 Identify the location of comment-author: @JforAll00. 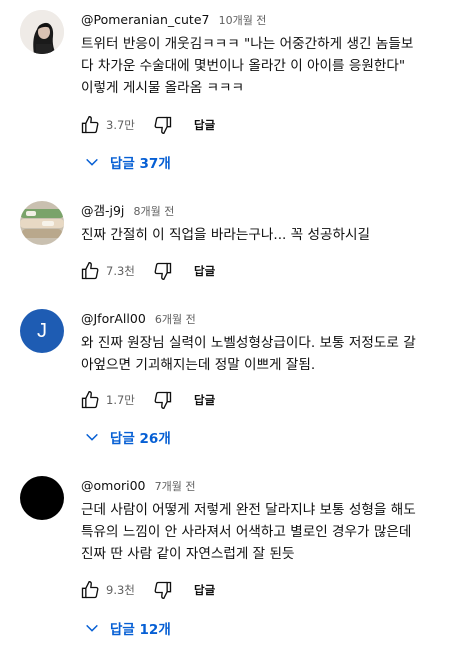
(113, 318).